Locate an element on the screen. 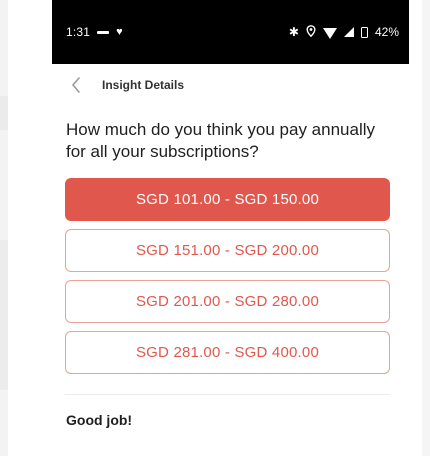 This screenshot has width=430, height=456. heart-icon: ♥ is located at coordinates (119, 31).